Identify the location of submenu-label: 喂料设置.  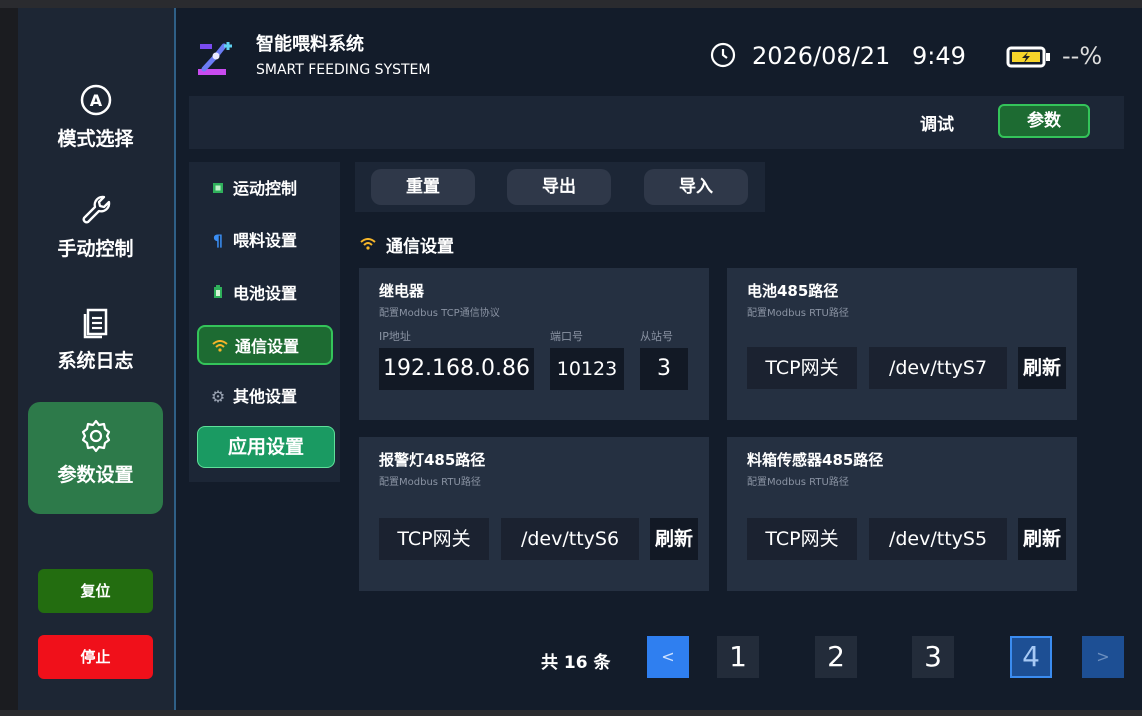
(265, 240).